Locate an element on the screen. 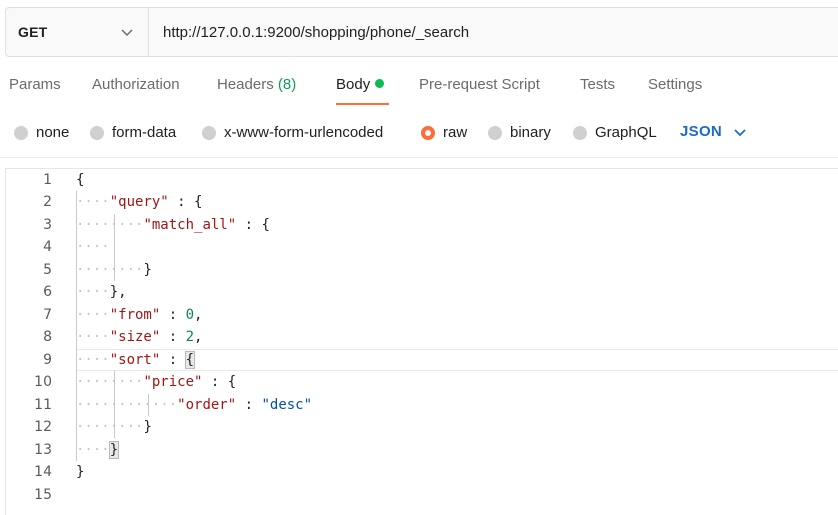 Image resolution: width=838 pixels, height=515 pixels. radio-urlencoded-label: x-www-form-urlencoded is located at coordinates (304, 132).